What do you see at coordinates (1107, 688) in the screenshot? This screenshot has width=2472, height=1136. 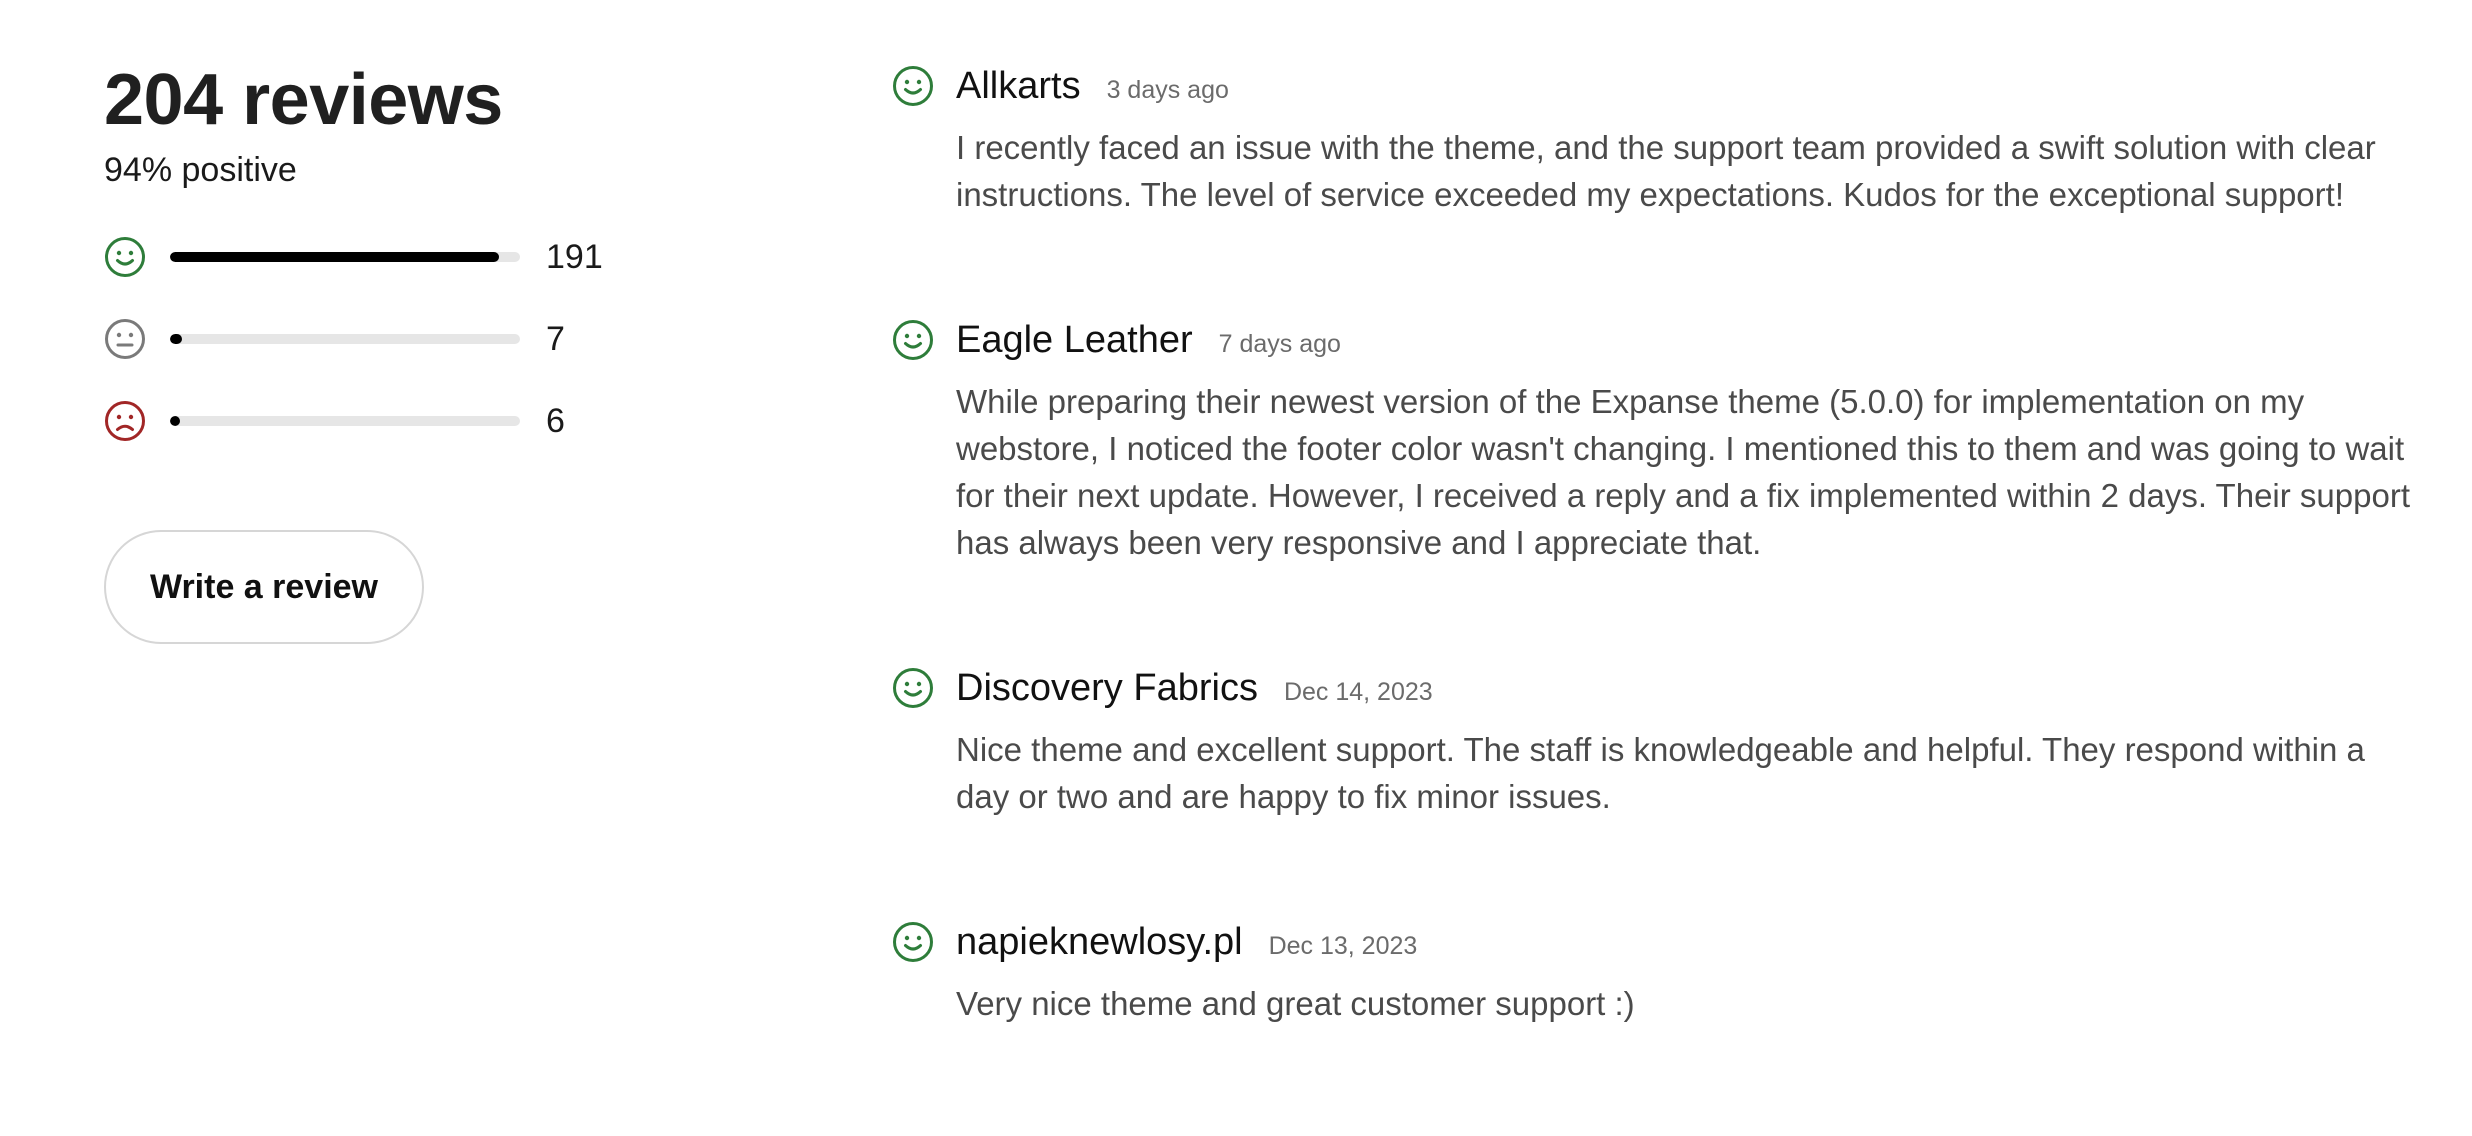 I see `review-author: Discovery Fabrics` at bounding box center [1107, 688].